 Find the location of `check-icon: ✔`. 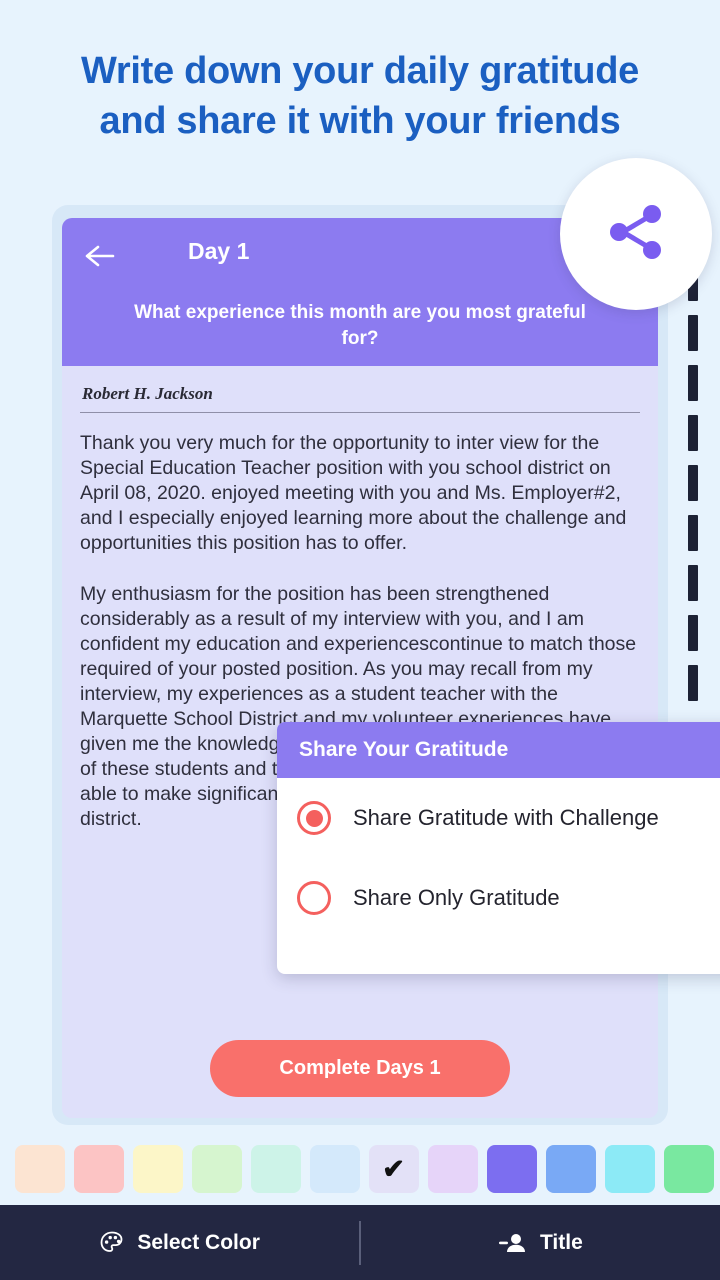

check-icon: ✔ is located at coordinates (393, 1168).